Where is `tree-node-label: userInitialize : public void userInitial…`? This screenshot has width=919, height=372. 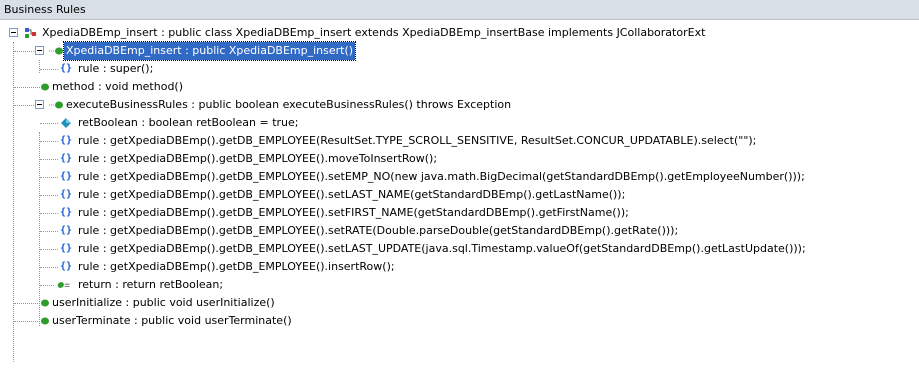 tree-node-label: userInitialize : public void userInitial… is located at coordinates (163, 302).